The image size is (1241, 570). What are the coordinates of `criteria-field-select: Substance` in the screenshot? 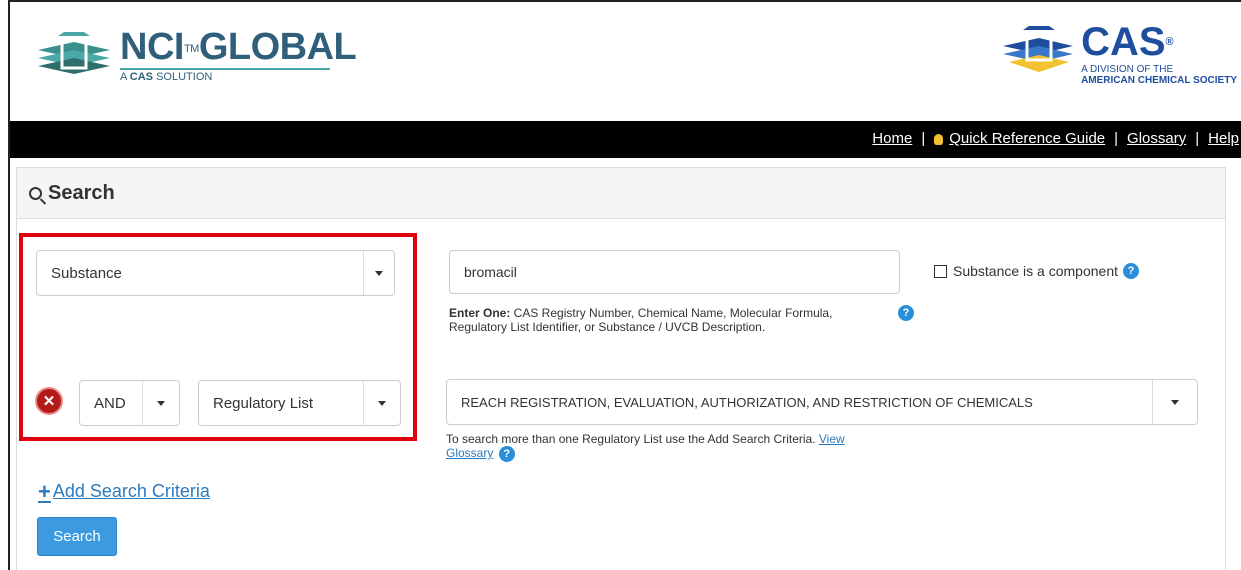 It's located at (215, 273).